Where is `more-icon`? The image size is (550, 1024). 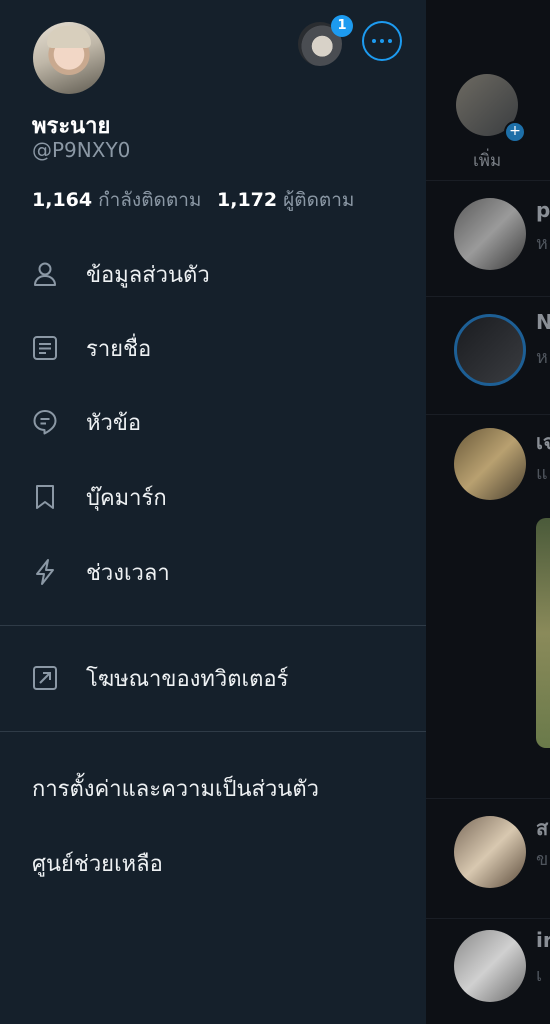
more-icon is located at coordinates (374, 41).